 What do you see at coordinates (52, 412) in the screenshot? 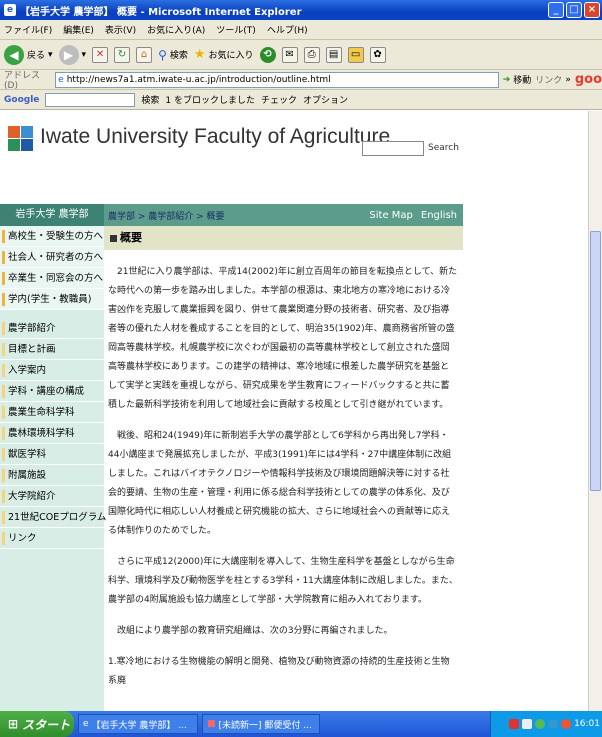
I see `sidebar-item-agri-life: 農業生命科学科` at bounding box center [52, 412].